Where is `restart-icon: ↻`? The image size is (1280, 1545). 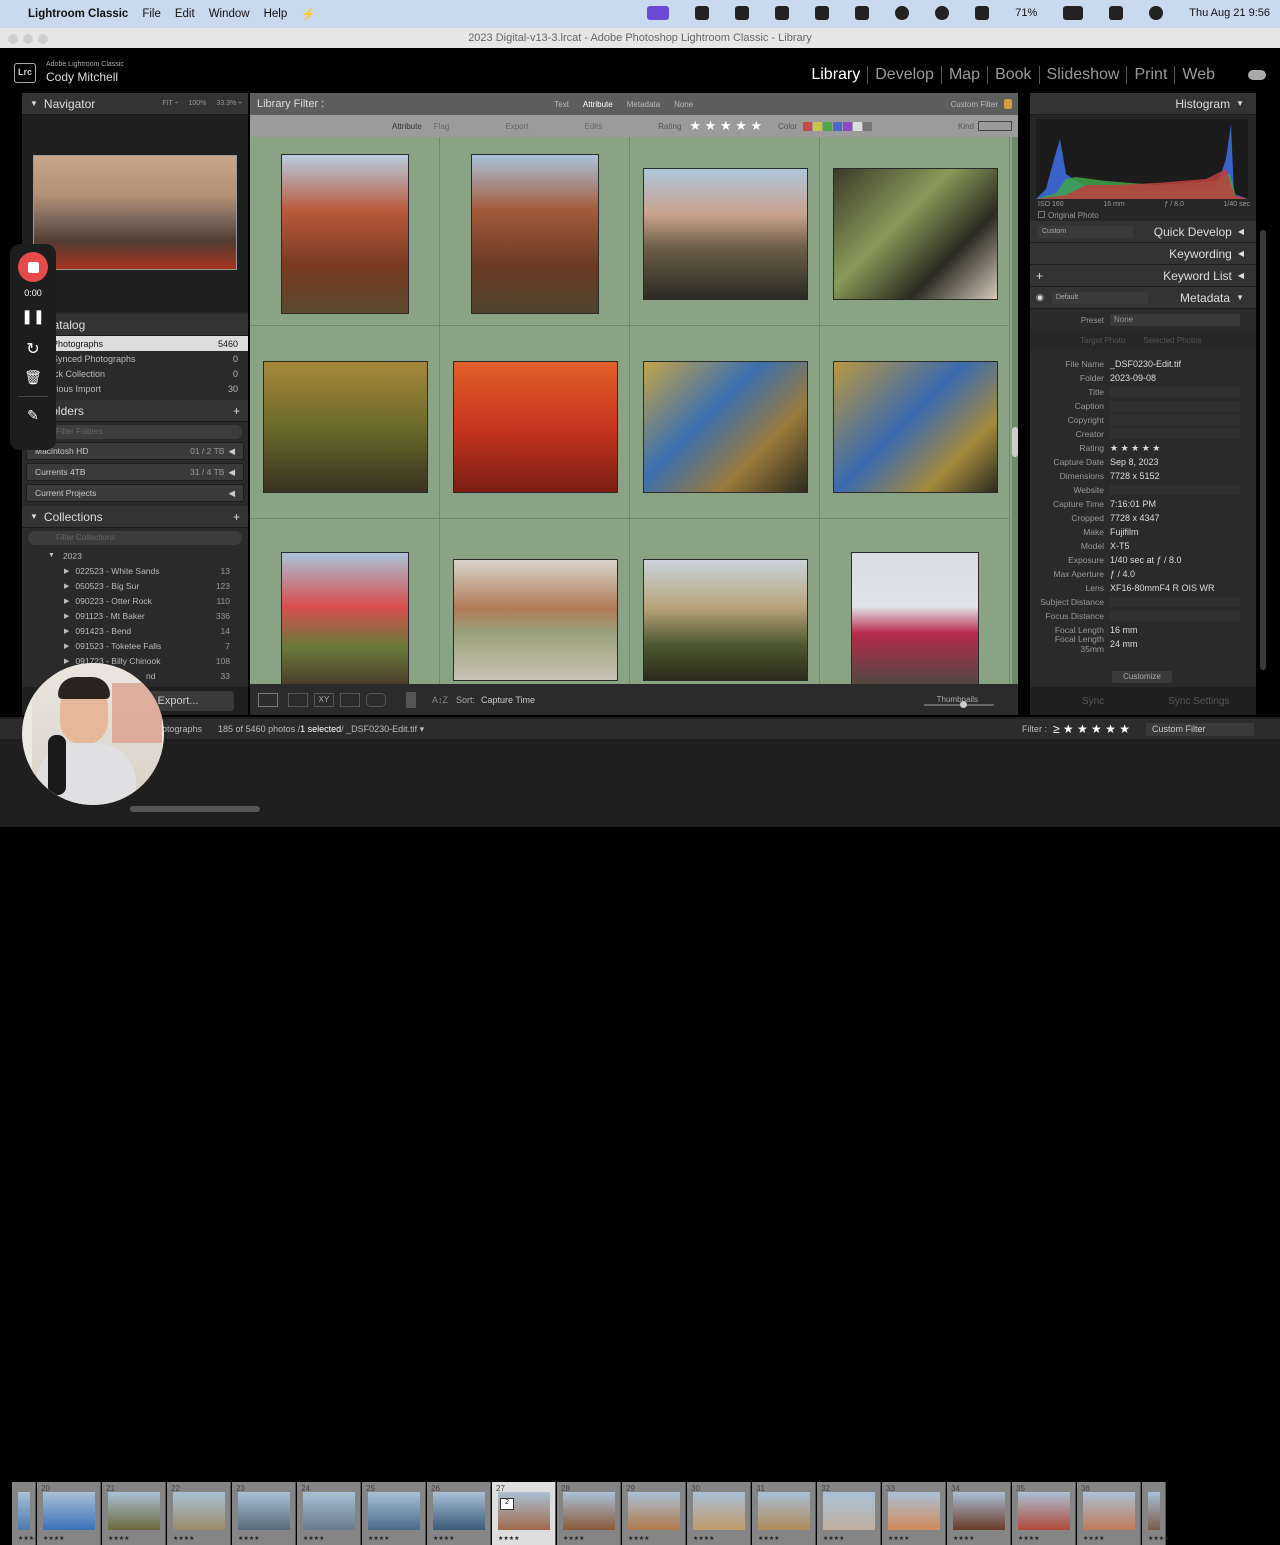 restart-icon: ↻ is located at coordinates (32, 349).